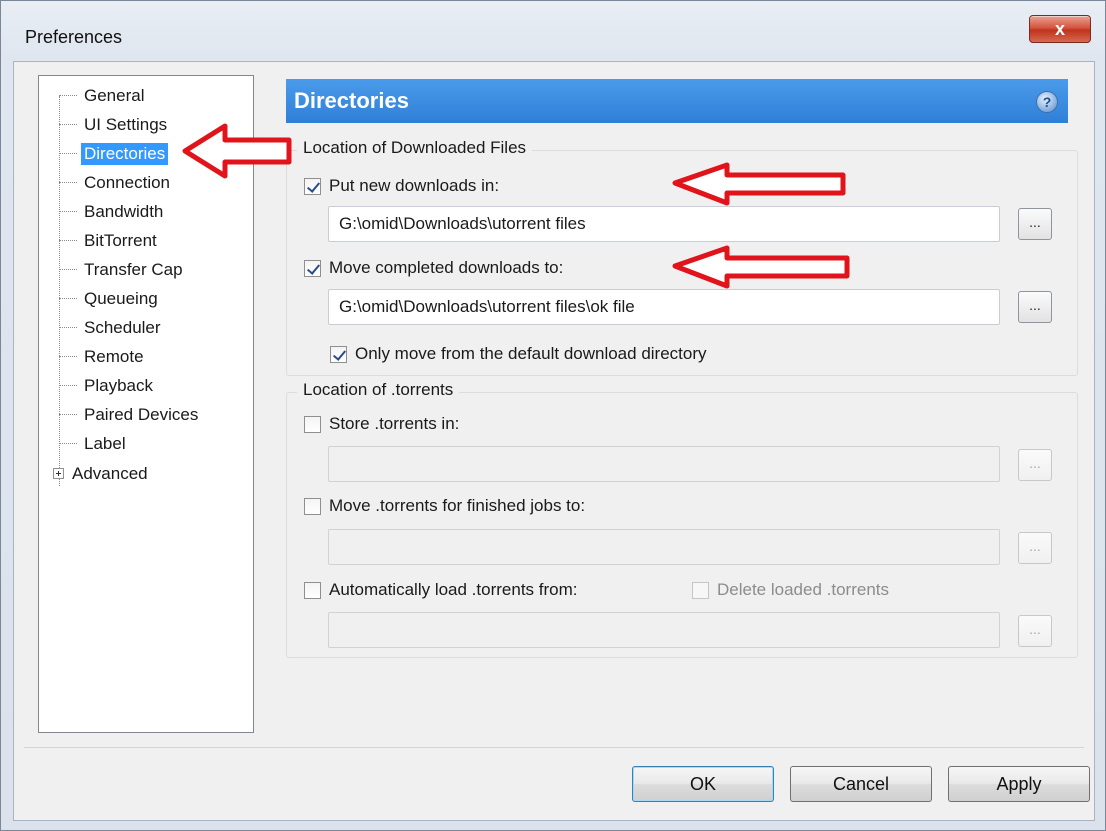  I want to click on tree-item-transfer-cap: Transfer Cap, so click(112, 269).